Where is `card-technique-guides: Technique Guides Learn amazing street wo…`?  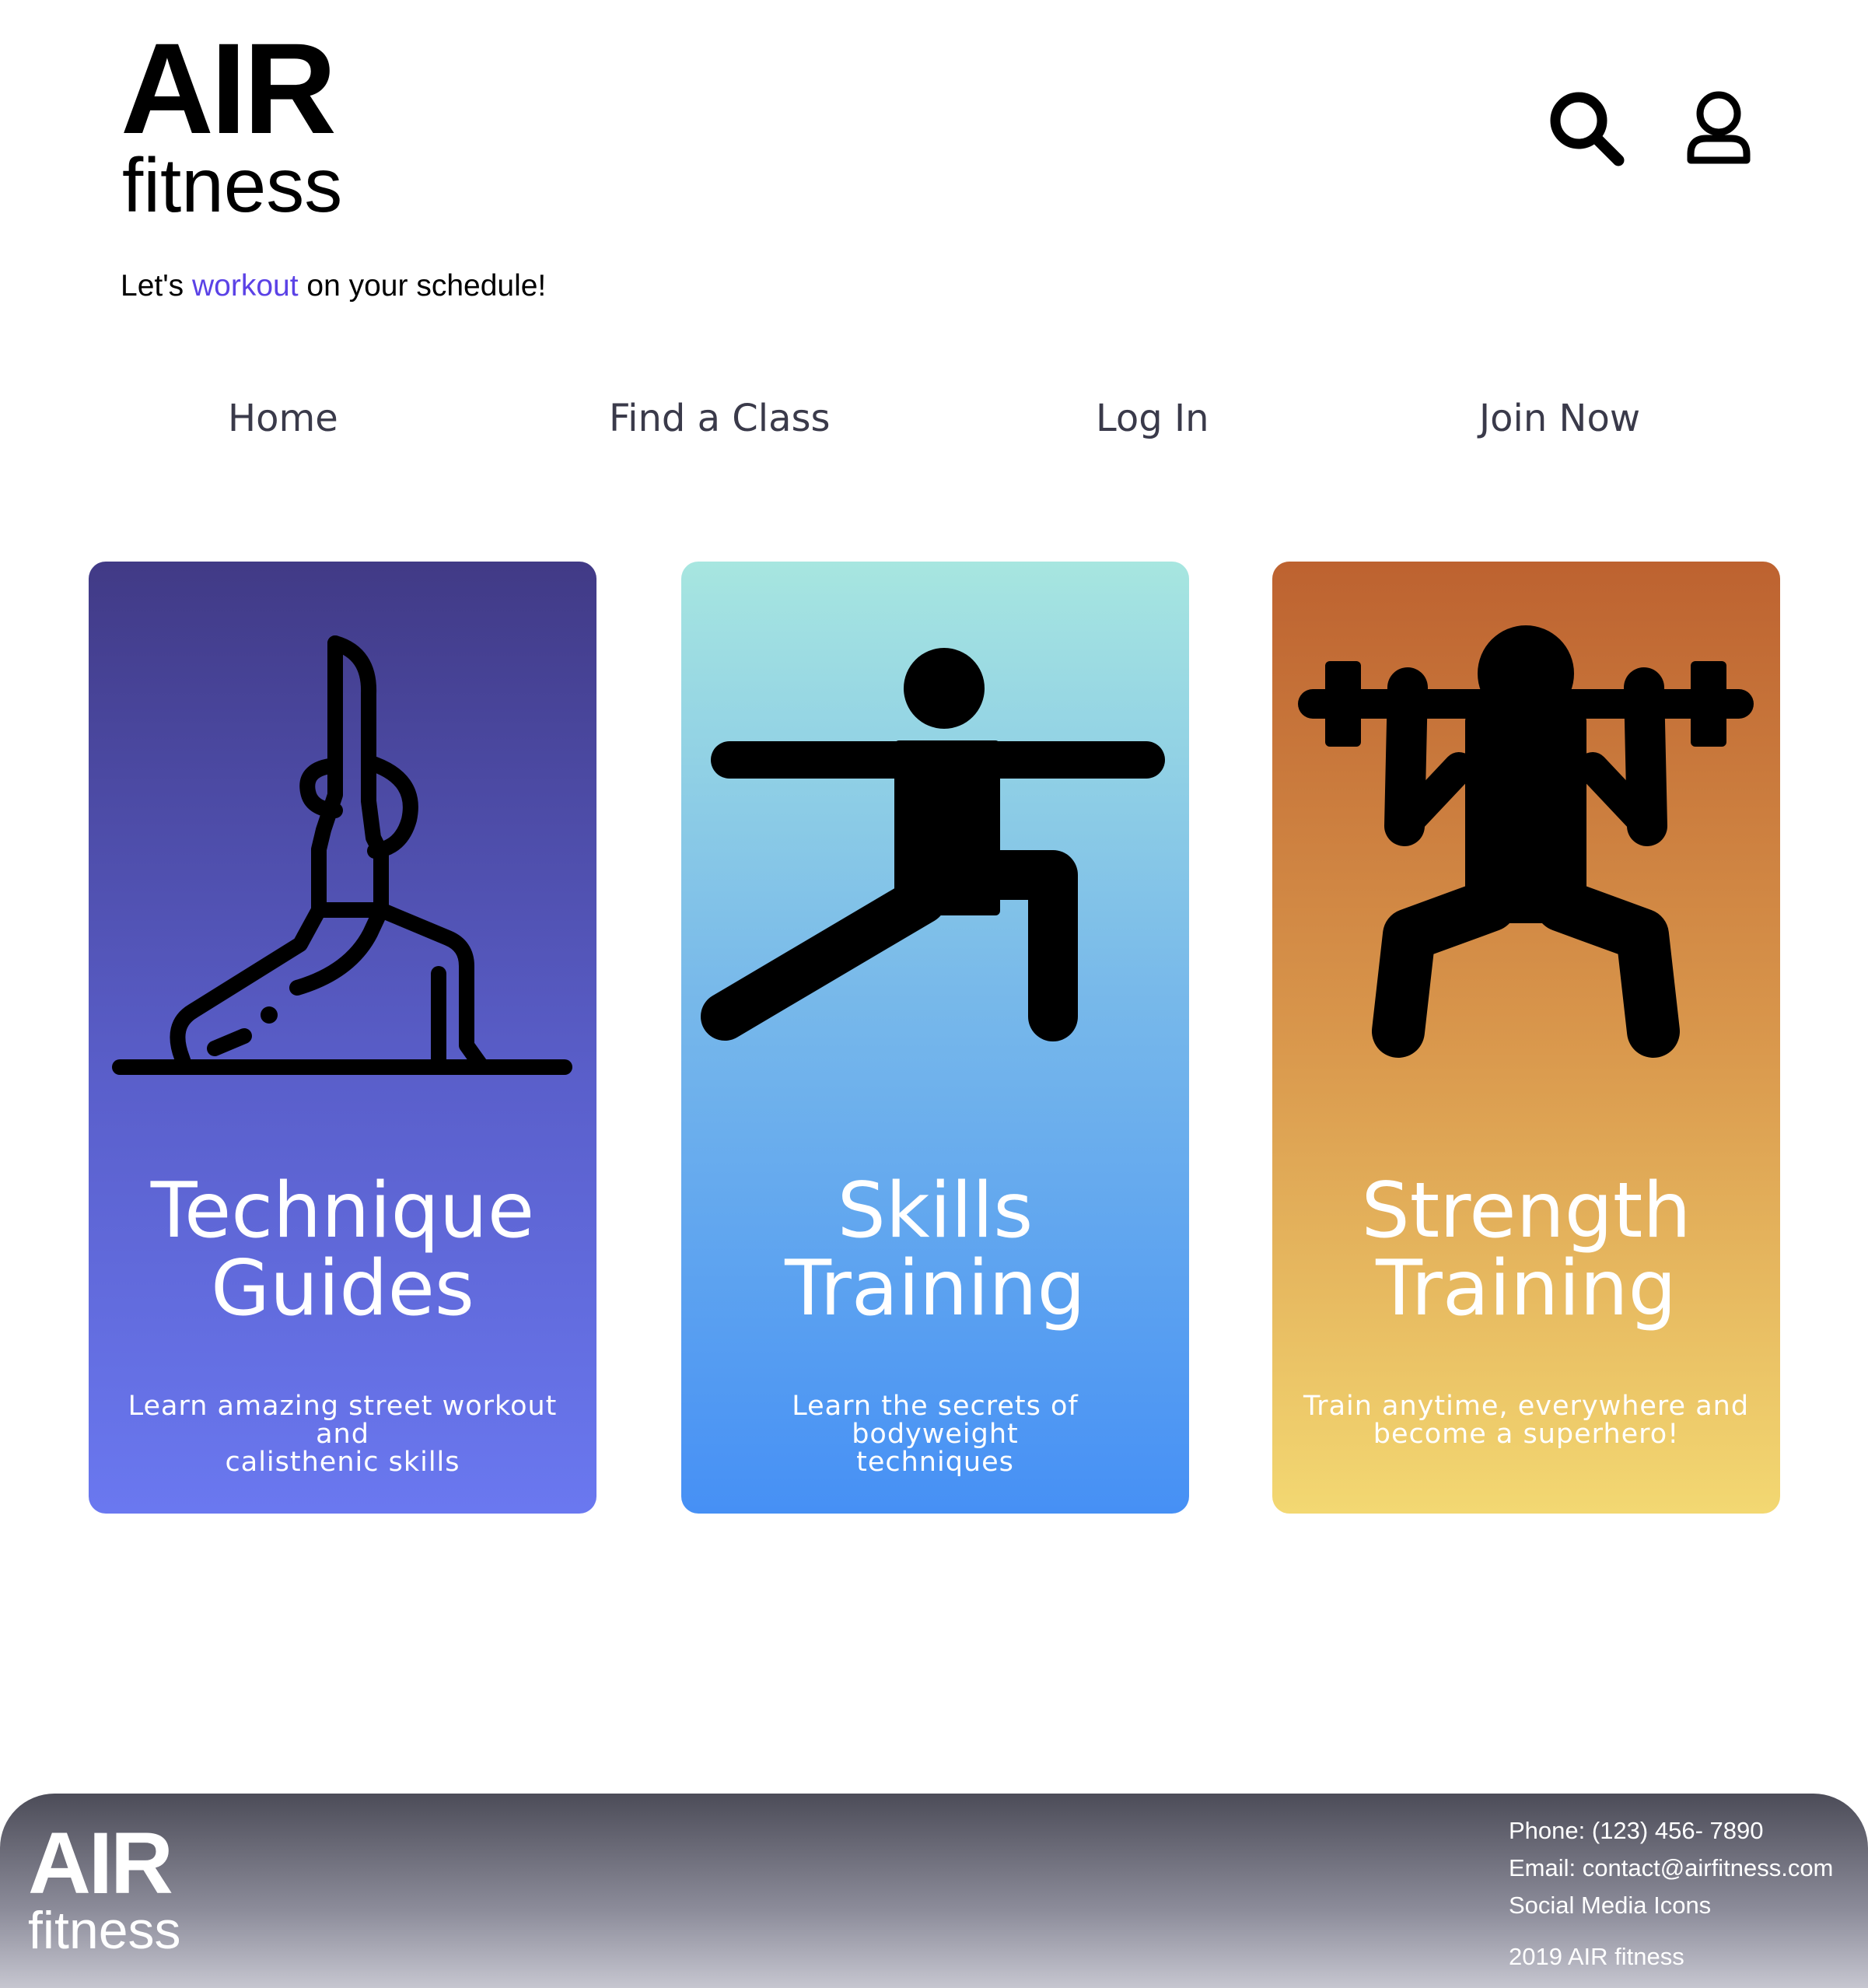 card-technique-guides: Technique Guides Learn amazing street wo… is located at coordinates (342, 1038).